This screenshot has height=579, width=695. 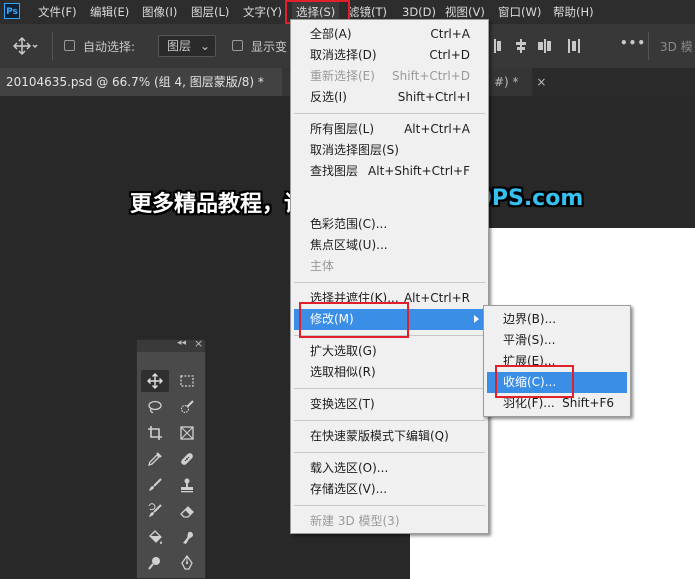 I want to click on menu-item-subject: 主体, so click(x=322, y=266).